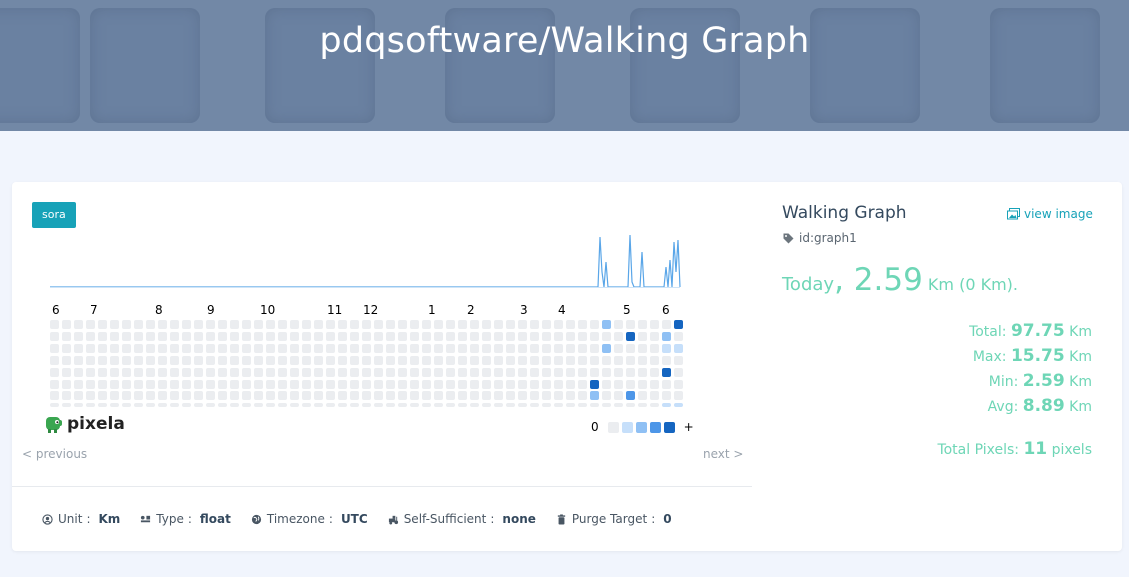 This screenshot has width=1129, height=577. Describe the element at coordinates (723, 454) in the screenshot. I see `next-link: next >` at that location.